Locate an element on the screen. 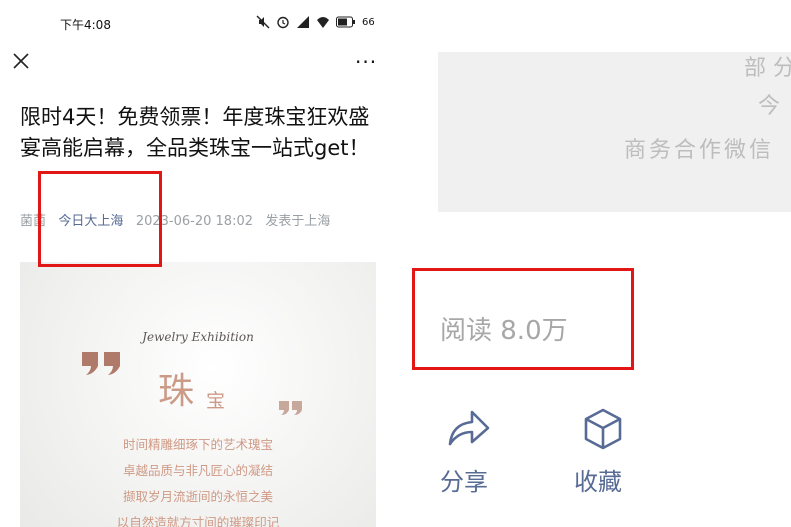 Image resolution: width=791 pixels, height=527 pixels. cube-favorite-icon is located at coordinates (603, 429).